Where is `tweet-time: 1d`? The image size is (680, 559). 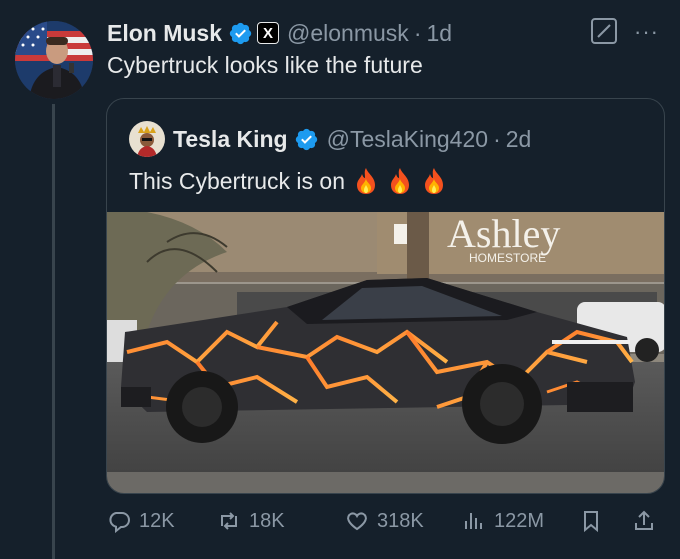 tweet-time: 1d is located at coordinates (439, 33).